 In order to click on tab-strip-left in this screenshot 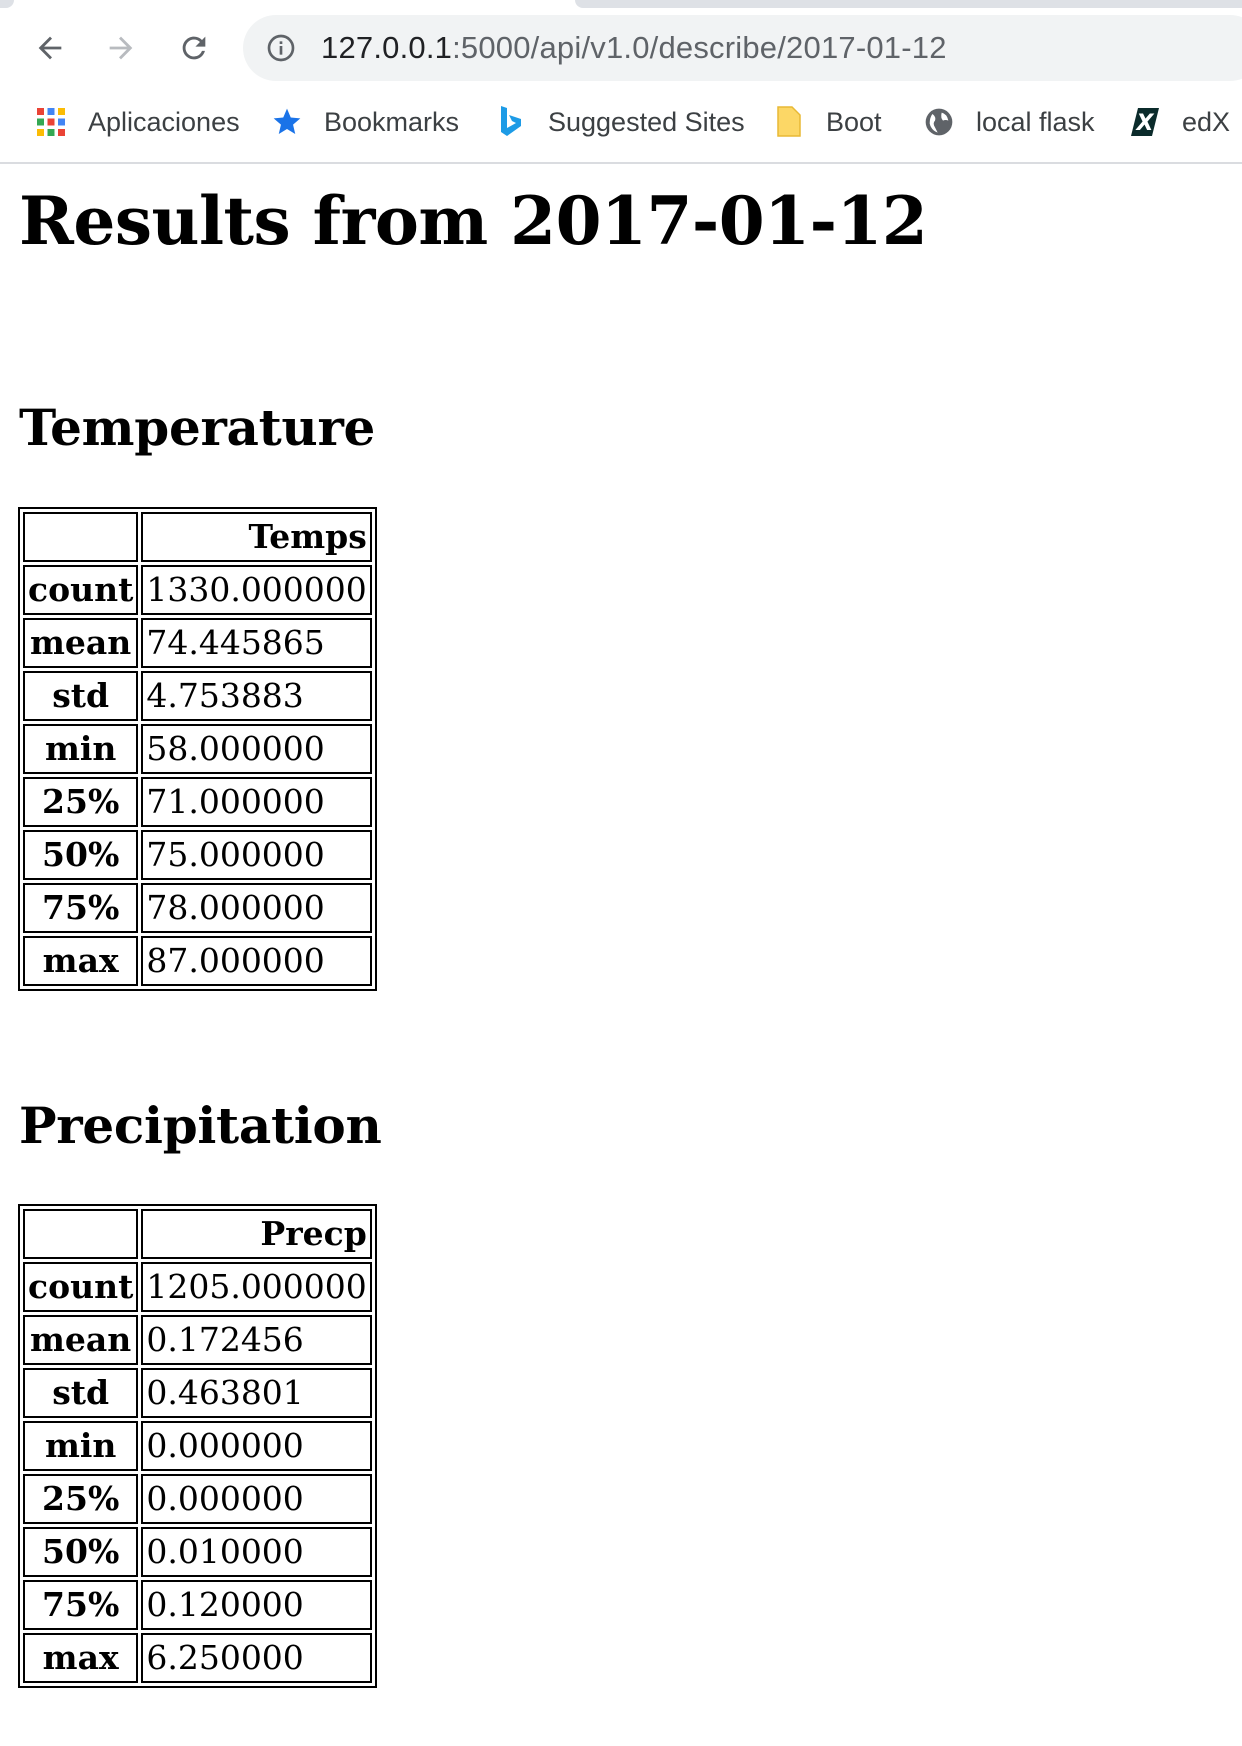, I will do `click(7, 4)`.